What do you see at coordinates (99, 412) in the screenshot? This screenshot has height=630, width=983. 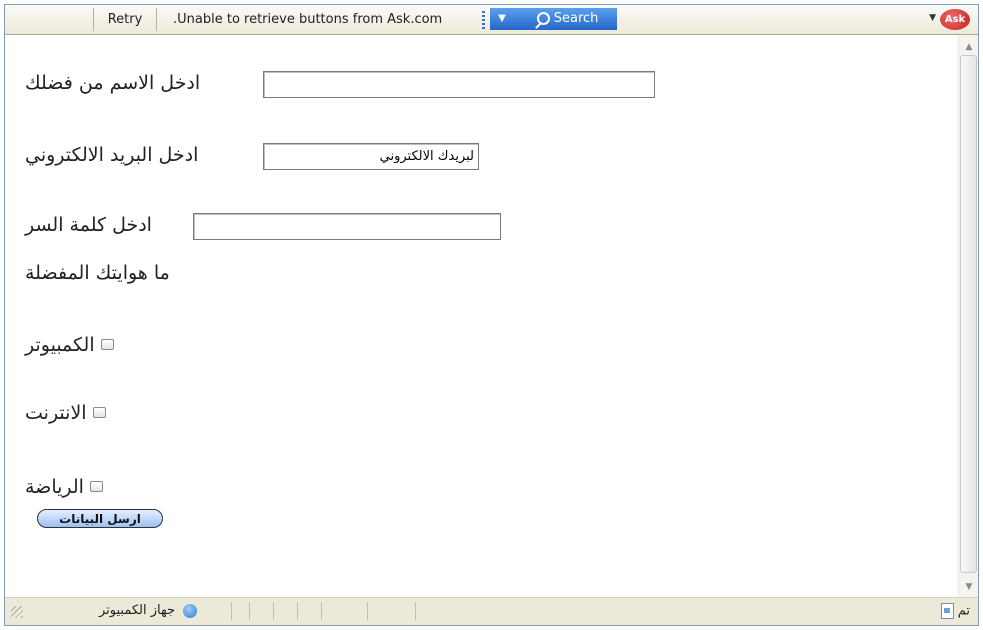 I see `hobby-checkbox-internet` at bounding box center [99, 412].